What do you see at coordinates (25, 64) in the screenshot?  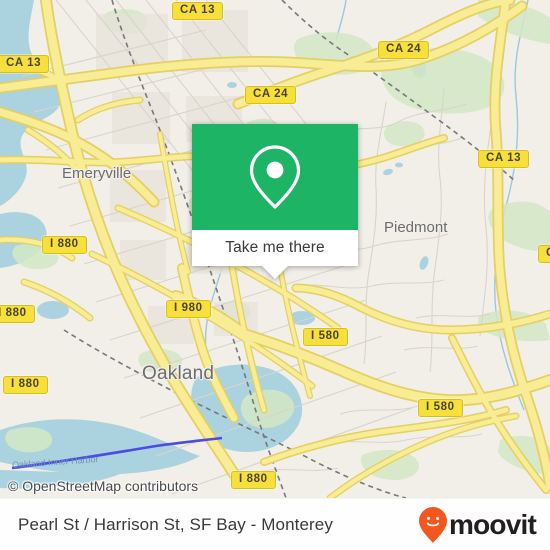 I see `shield-ca-13-left: CA 13` at bounding box center [25, 64].